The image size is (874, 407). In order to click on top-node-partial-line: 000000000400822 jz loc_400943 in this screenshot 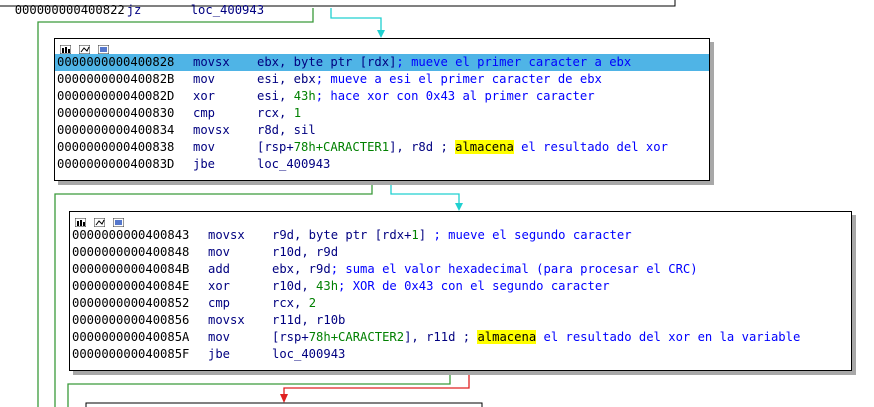, I will do `click(139, 10)`.